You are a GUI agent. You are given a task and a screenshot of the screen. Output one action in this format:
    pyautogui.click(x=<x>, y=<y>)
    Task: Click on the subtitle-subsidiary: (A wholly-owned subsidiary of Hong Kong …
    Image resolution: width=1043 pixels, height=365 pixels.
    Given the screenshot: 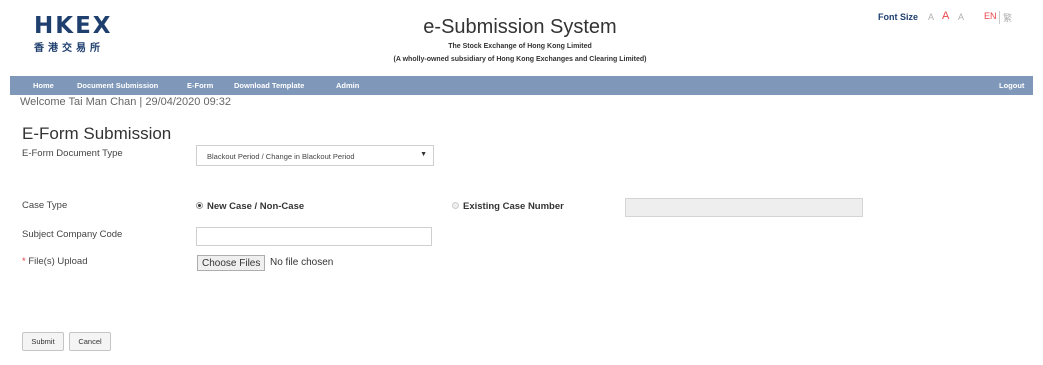 What is the action you would take?
    pyautogui.click(x=520, y=59)
    